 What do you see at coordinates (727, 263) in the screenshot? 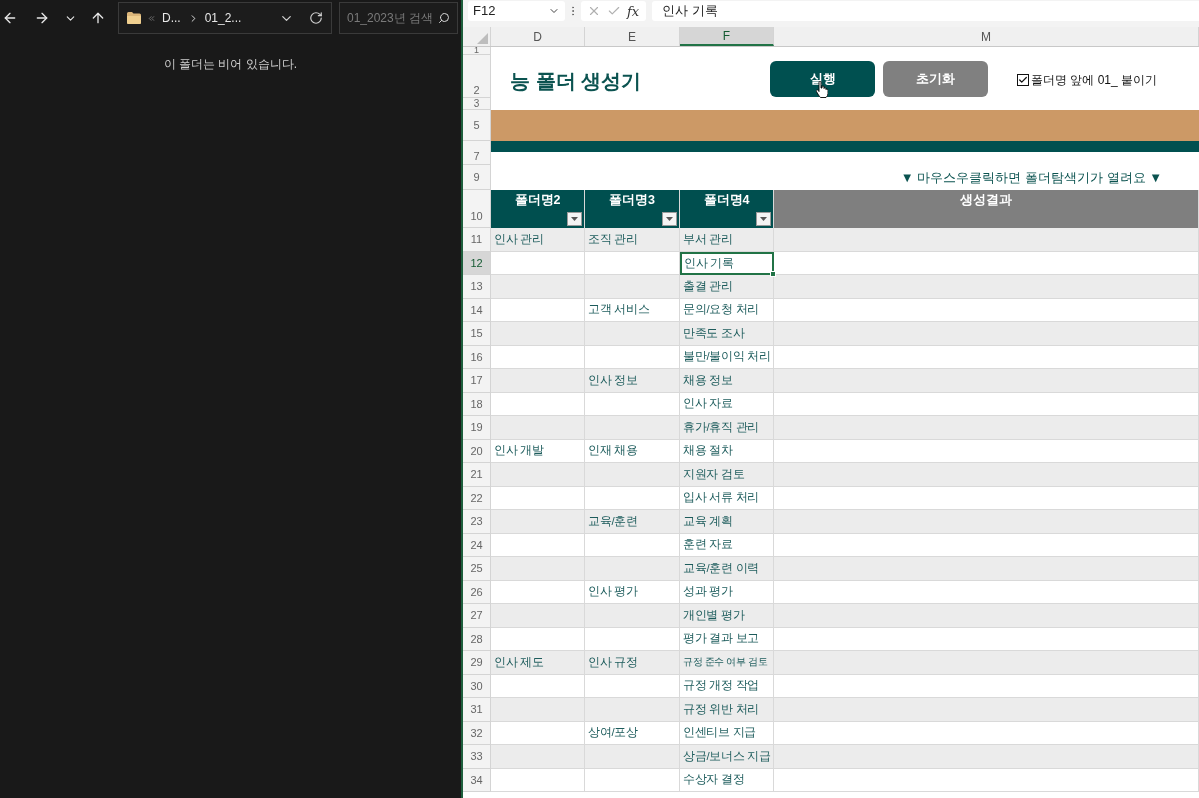
I see `selected-cell: 인사 기록` at bounding box center [727, 263].